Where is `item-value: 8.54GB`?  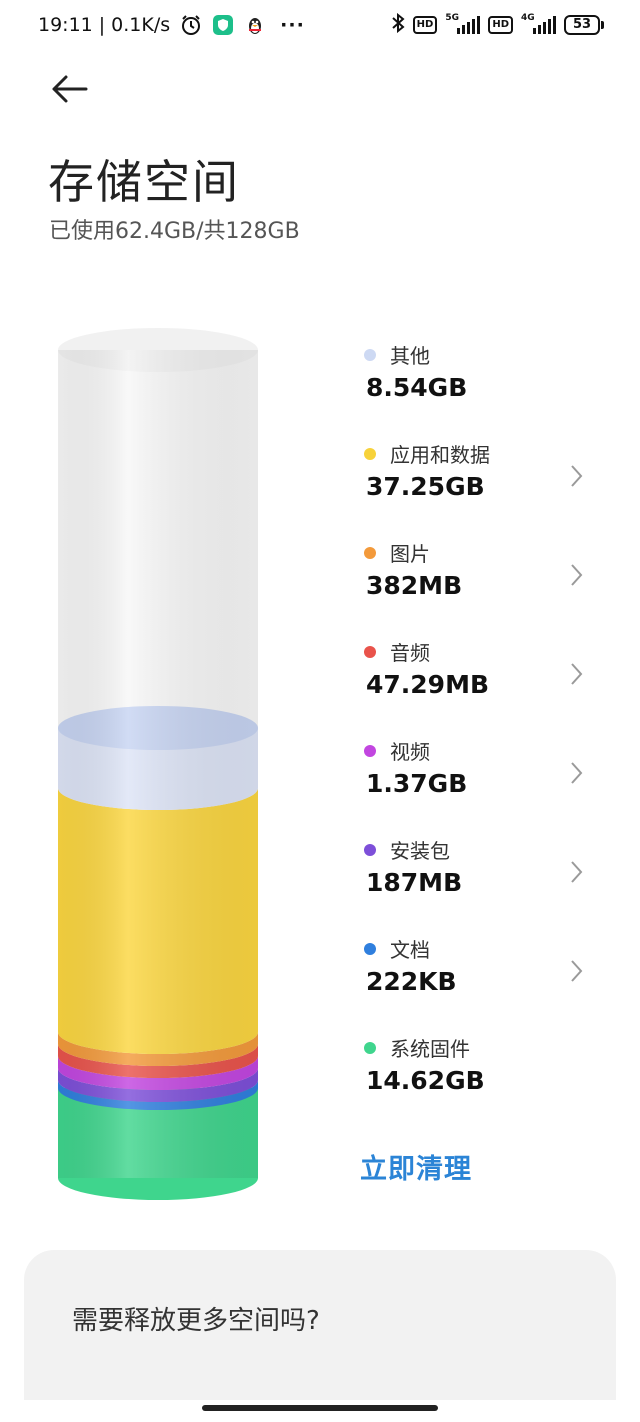 item-value: 8.54GB is located at coordinates (417, 387).